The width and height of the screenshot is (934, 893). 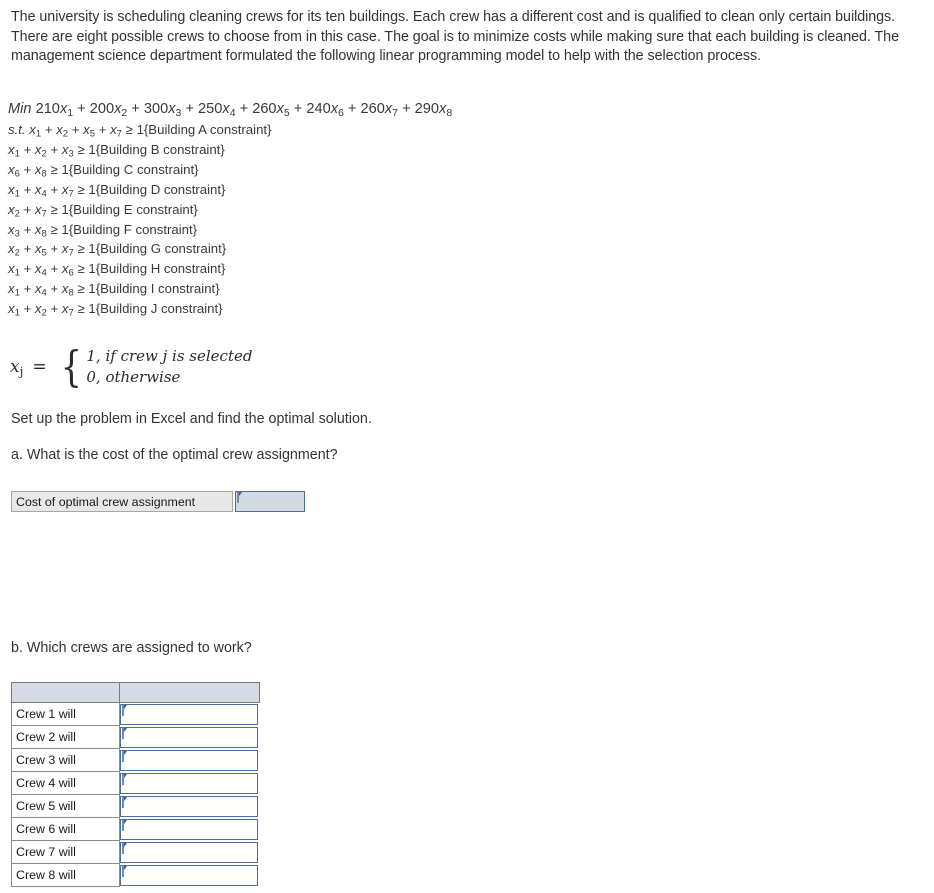 I want to click on table-row: Crew 6 will, so click(x=135, y=829).